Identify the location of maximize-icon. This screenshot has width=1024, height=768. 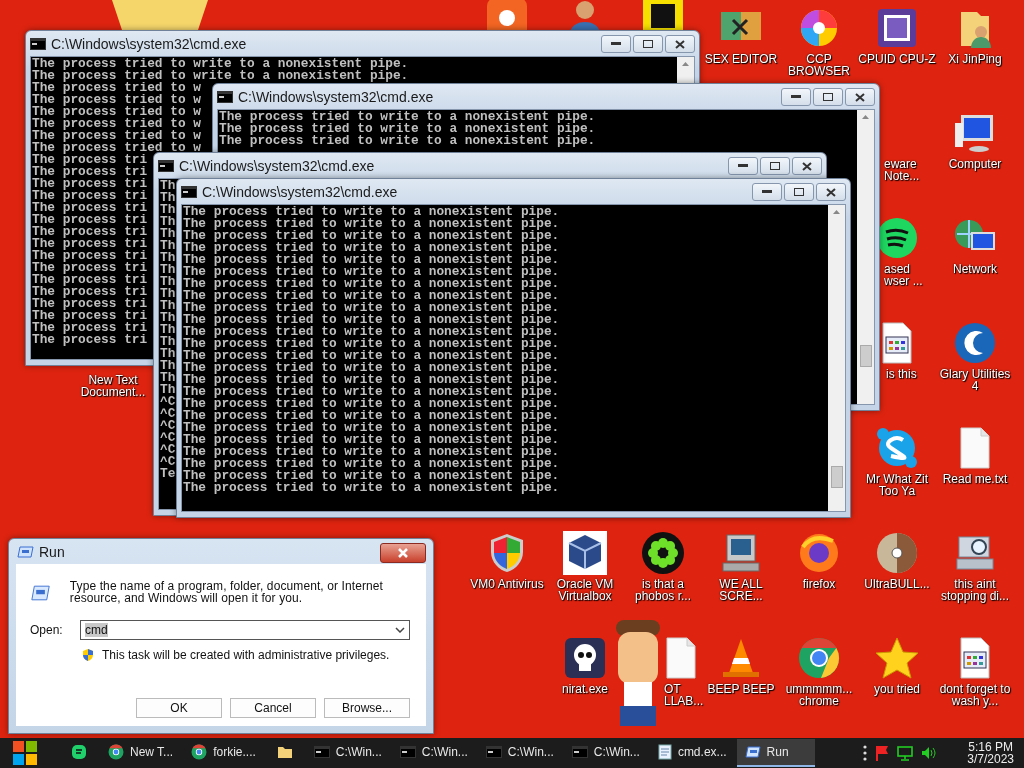
(828, 97).